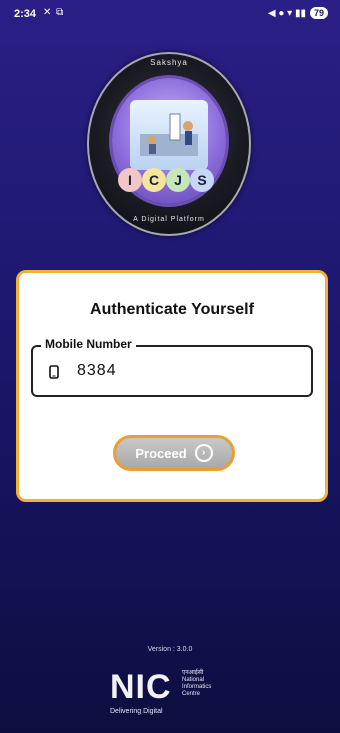 This screenshot has height=733, width=340. Describe the element at coordinates (193, 673) in the screenshot. I see `nic-hindi: एनआईसी` at that location.